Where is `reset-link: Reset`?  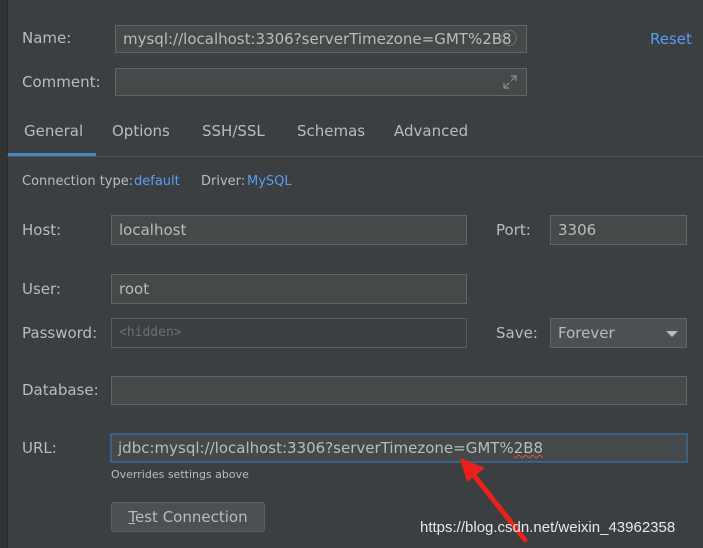 reset-link: Reset is located at coordinates (671, 39).